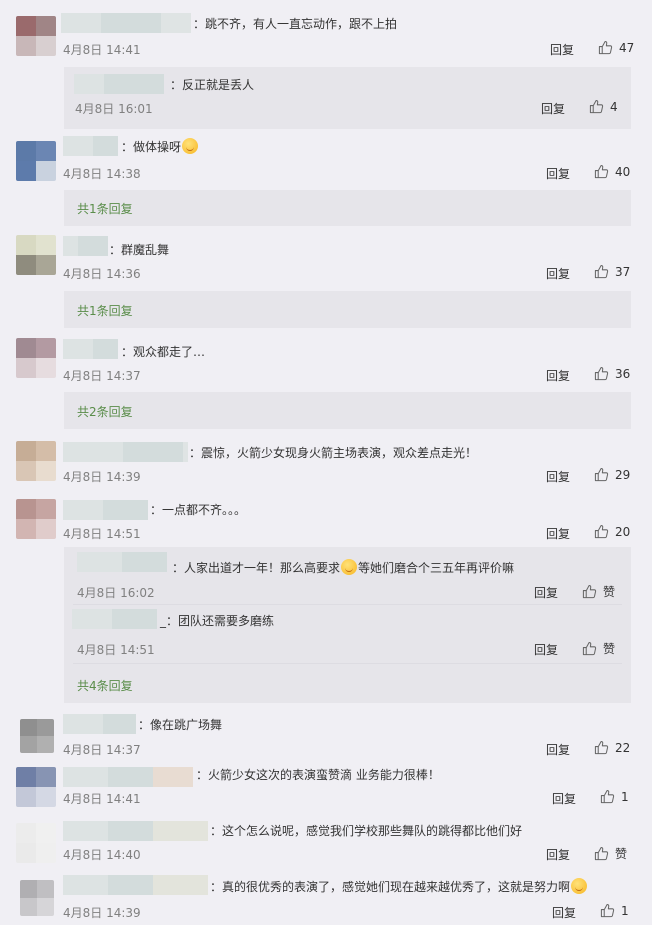 Image resolution: width=652 pixels, height=925 pixels. What do you see at coordinates (623, 172) in the screenshot?
I see `like-count: 40` at bounding box center [623, 172].